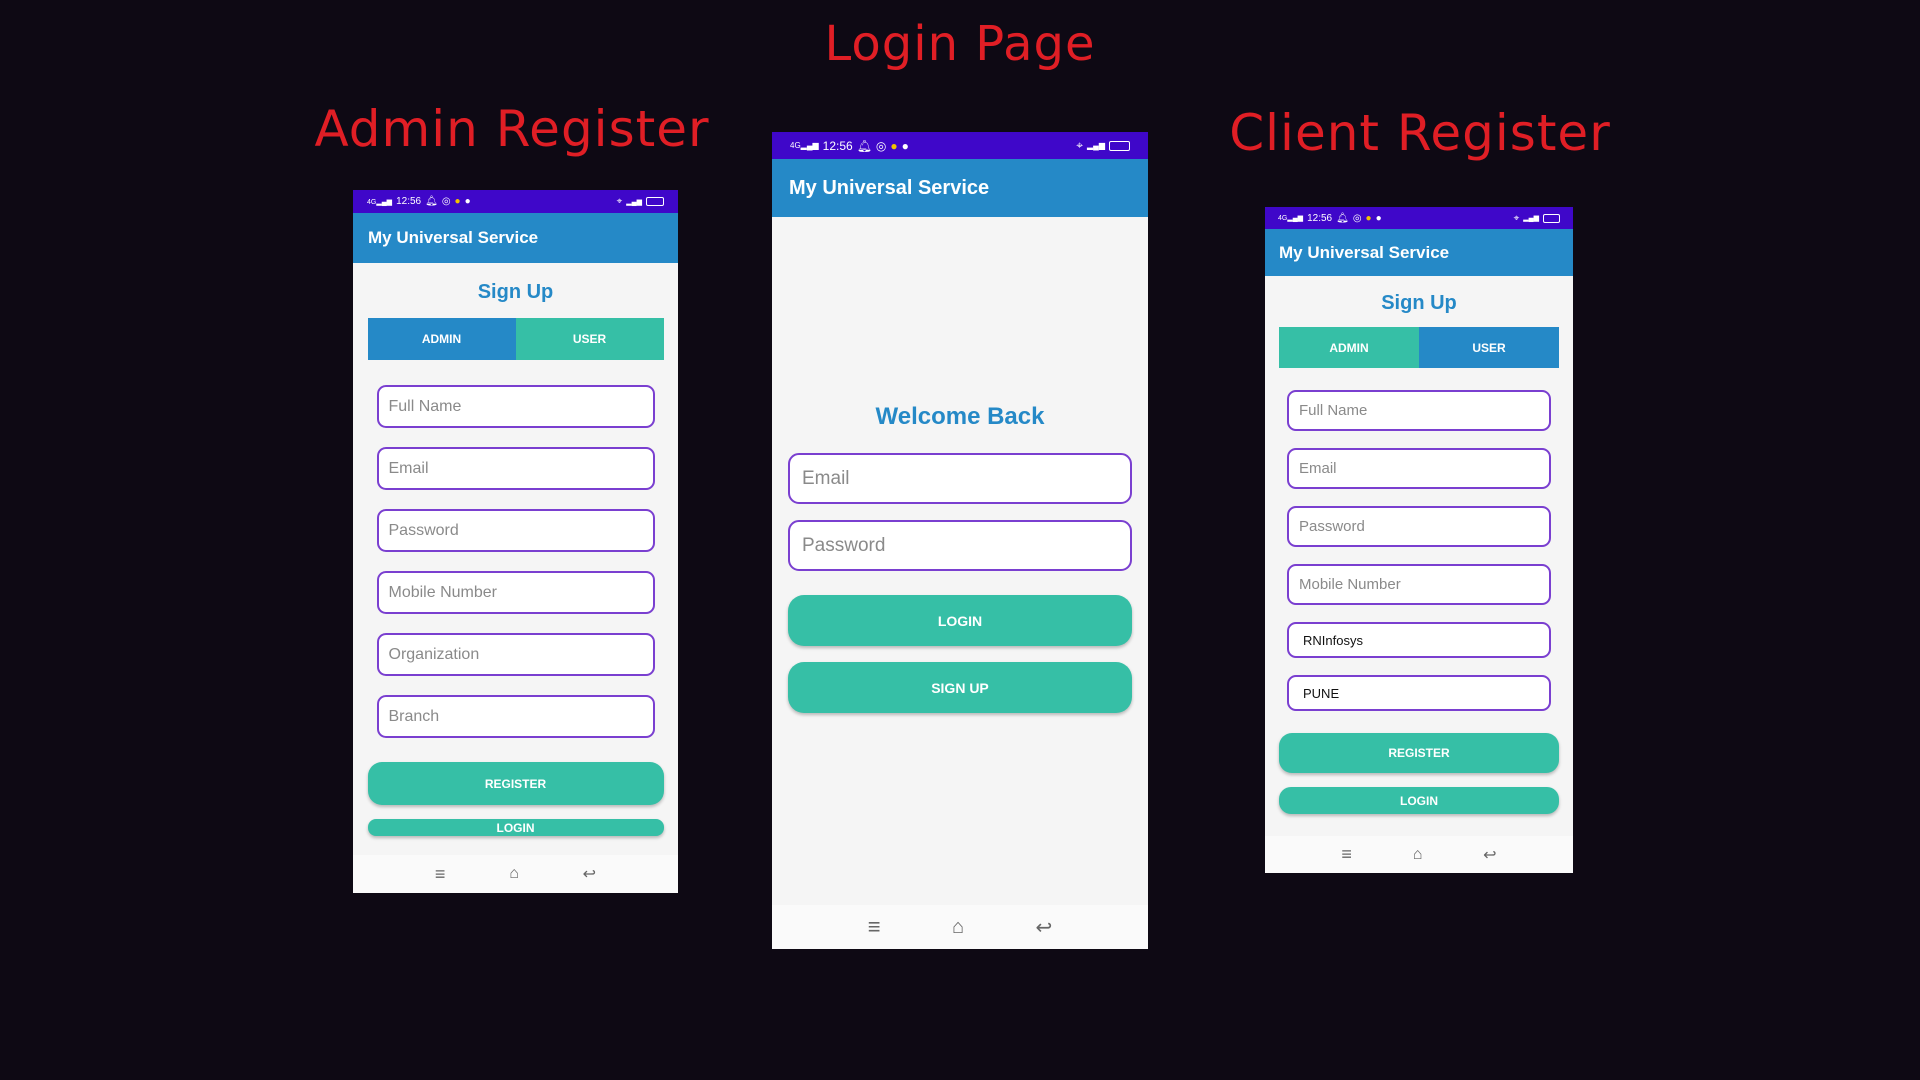 The height and width of the screenshot is (1080, 1920). I want to click on branch-field: Branch, so click(515, 716).